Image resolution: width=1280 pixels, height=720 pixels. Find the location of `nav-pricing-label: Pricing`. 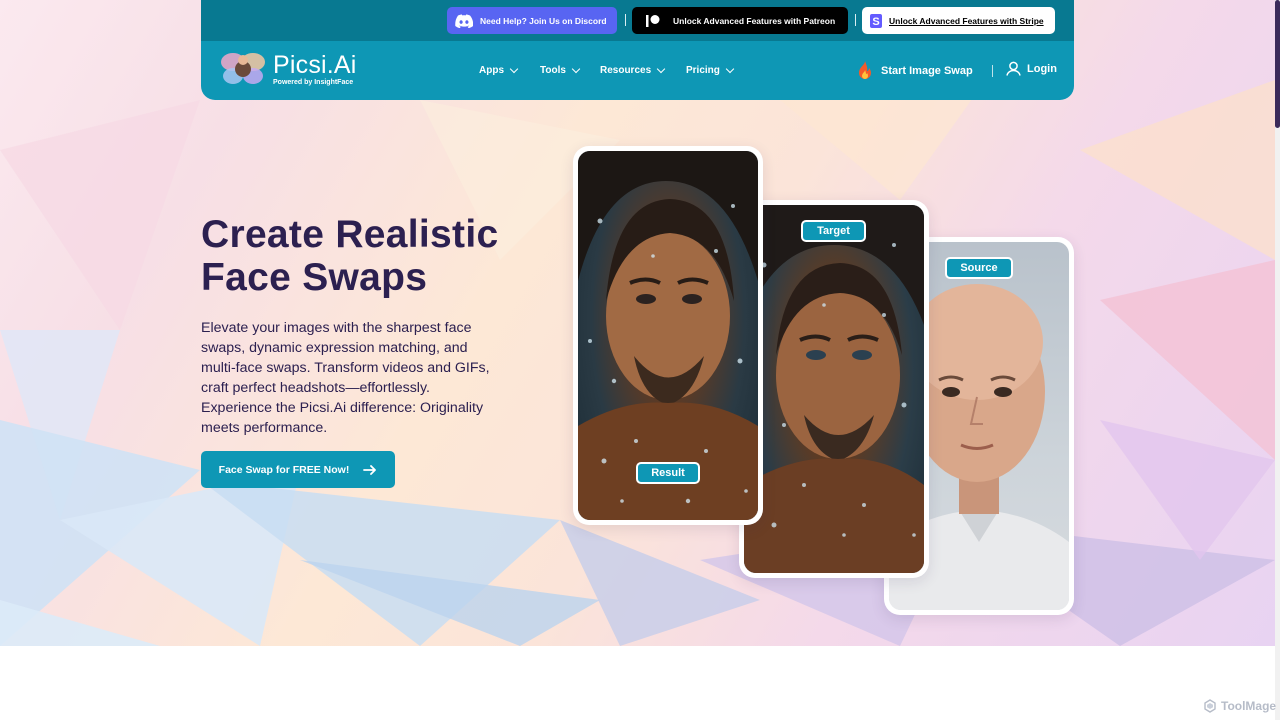

nav-pricing-label: Pricing is located at coordinates (703, 70).